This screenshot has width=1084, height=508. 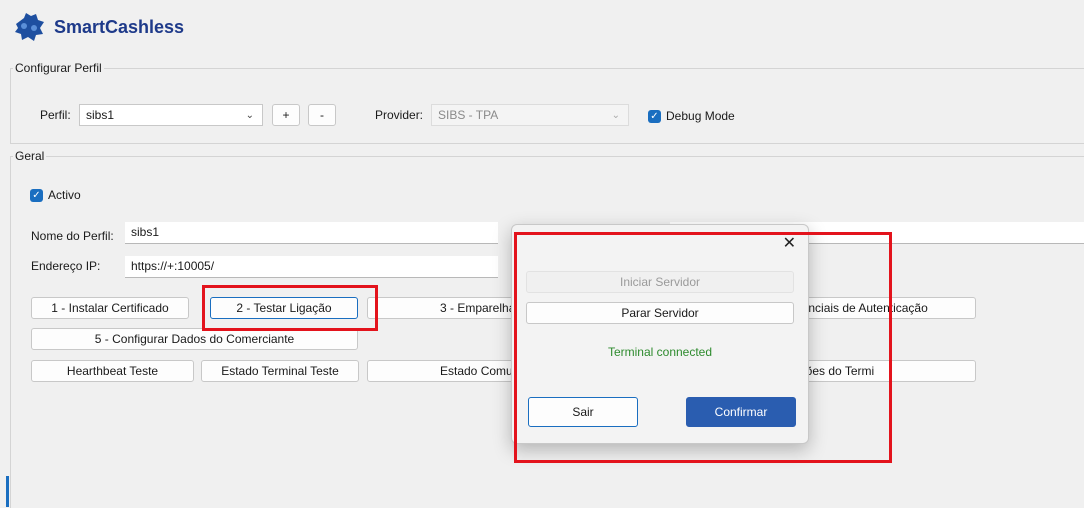 What do you see at coordinates (55, 115) in the screenshot?
I see `perfil-label: Perfil:` at bounding box center [55, 115].